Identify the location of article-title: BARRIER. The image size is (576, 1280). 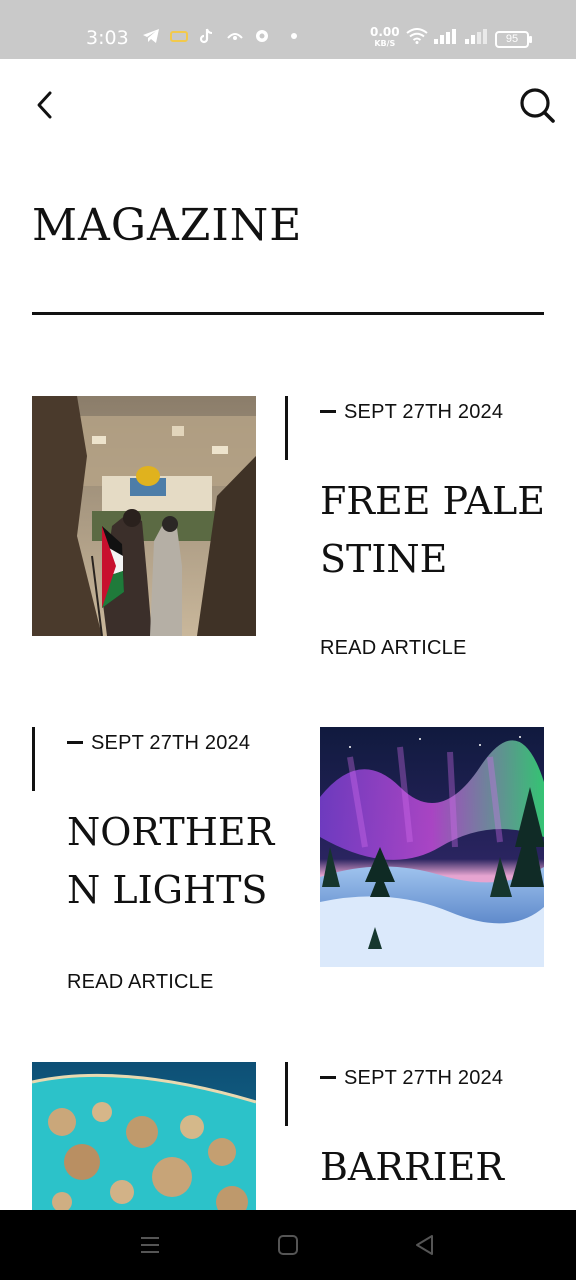
(435, 1167).